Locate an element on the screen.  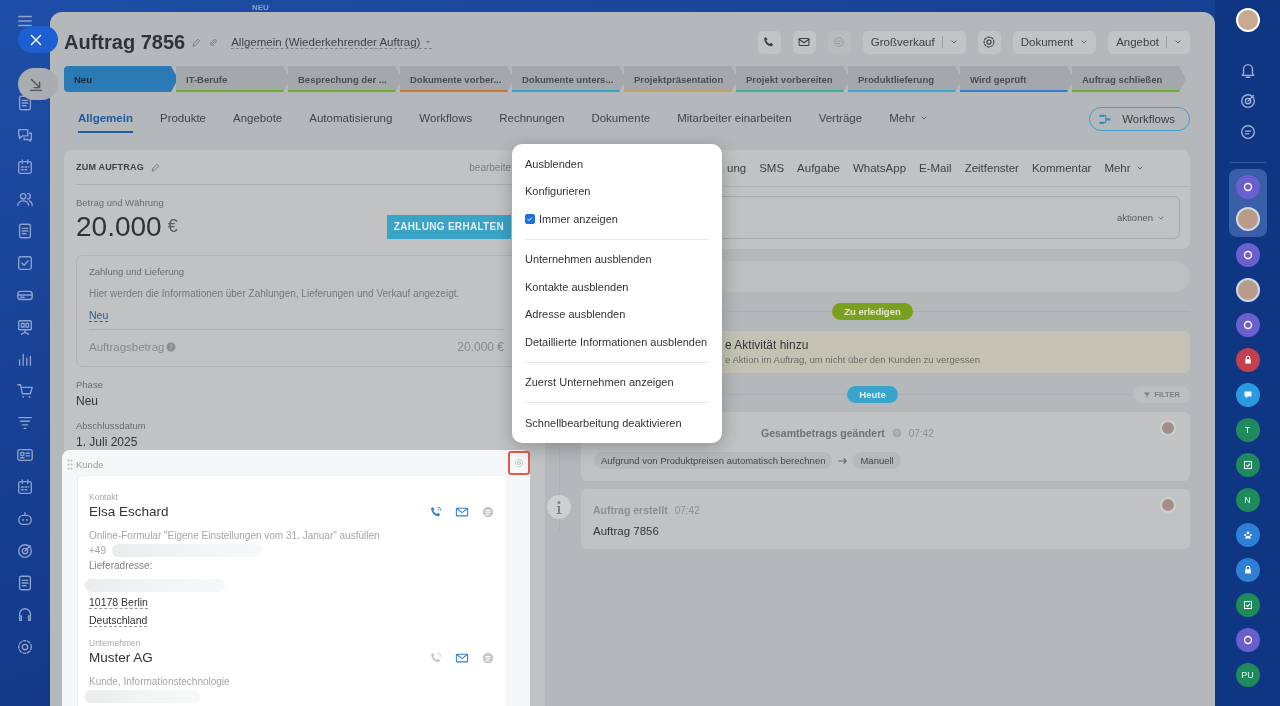
stage-tab: Wird geprüft is located at coordinates (1017, 79).